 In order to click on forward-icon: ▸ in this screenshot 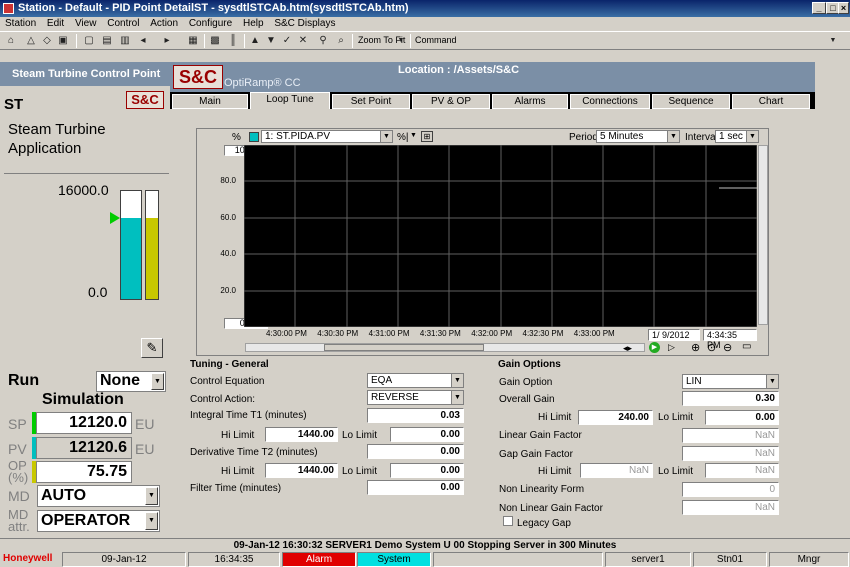, I will do `click(167, 40)`.